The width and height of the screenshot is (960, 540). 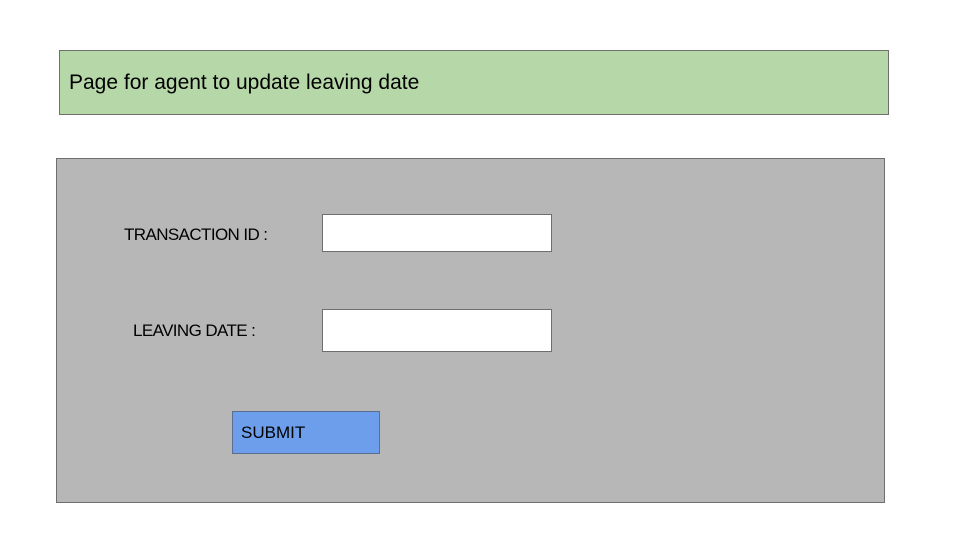 I want to click on submit-button: SUBMIT, so click(x=306, y=432).